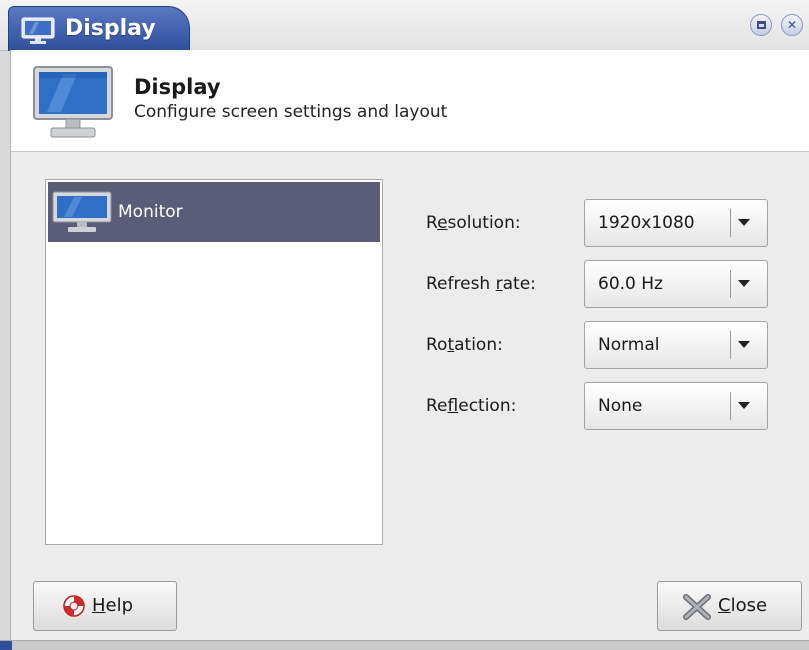 Image resolution: width=809 pixels, height=650 pixels. What do you see at coordinates (464, 345) in the screenshot?
I see `rotation-label: Rotation:` at bounding box center [464, 345].